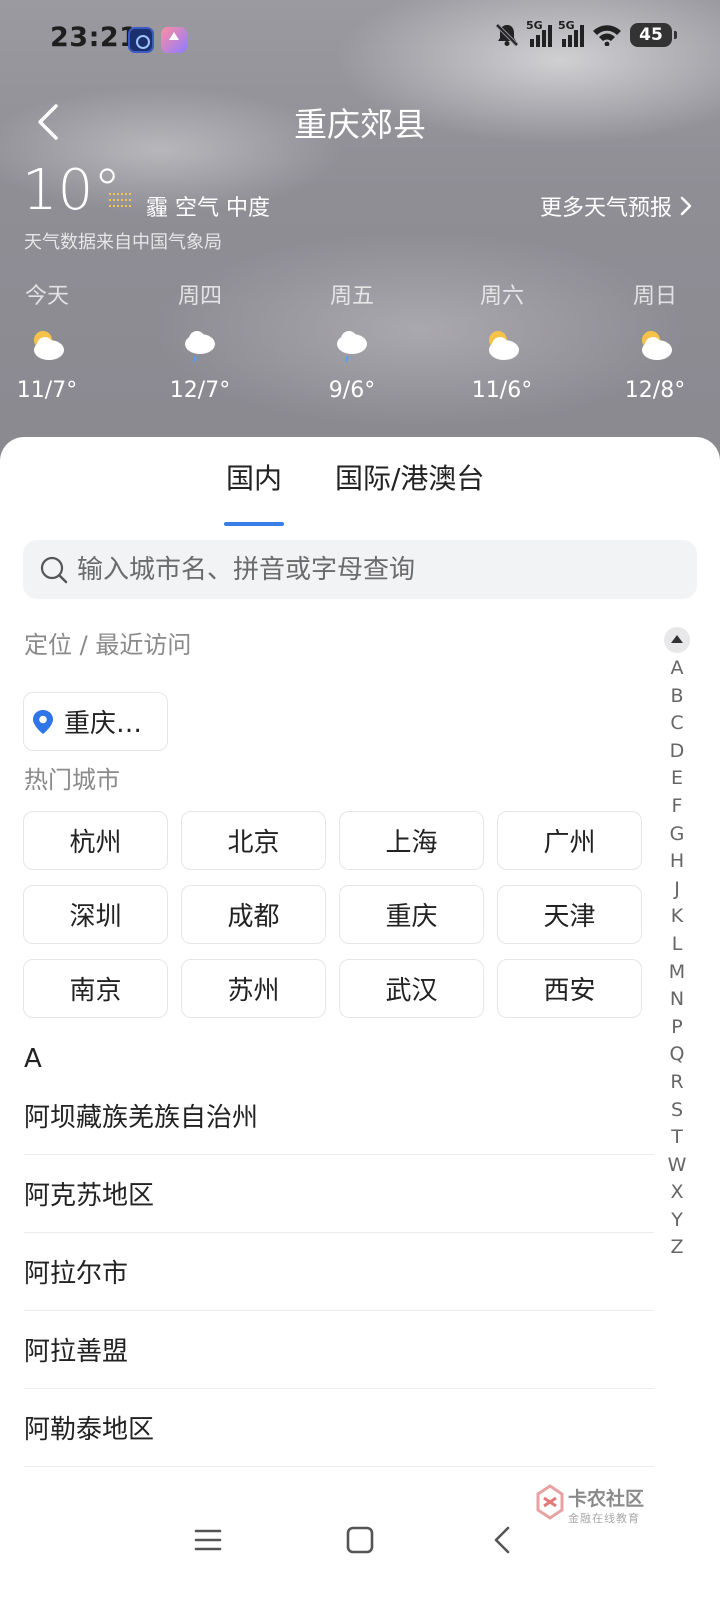 This screenshot has width=720, height=1600. I want to click on forecast-day: 今天 11/7°, so click(48, 340).